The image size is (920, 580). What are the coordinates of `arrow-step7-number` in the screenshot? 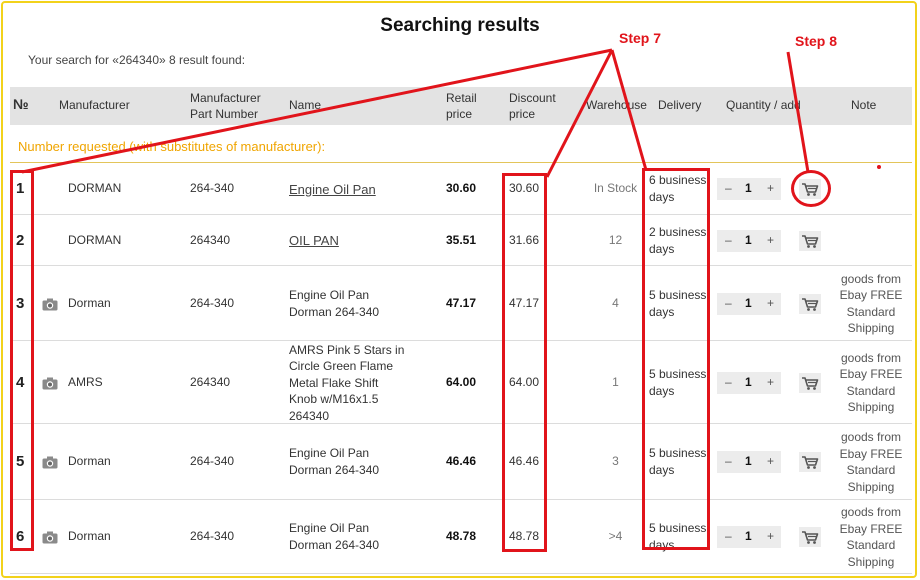 It's located at (317, 111).